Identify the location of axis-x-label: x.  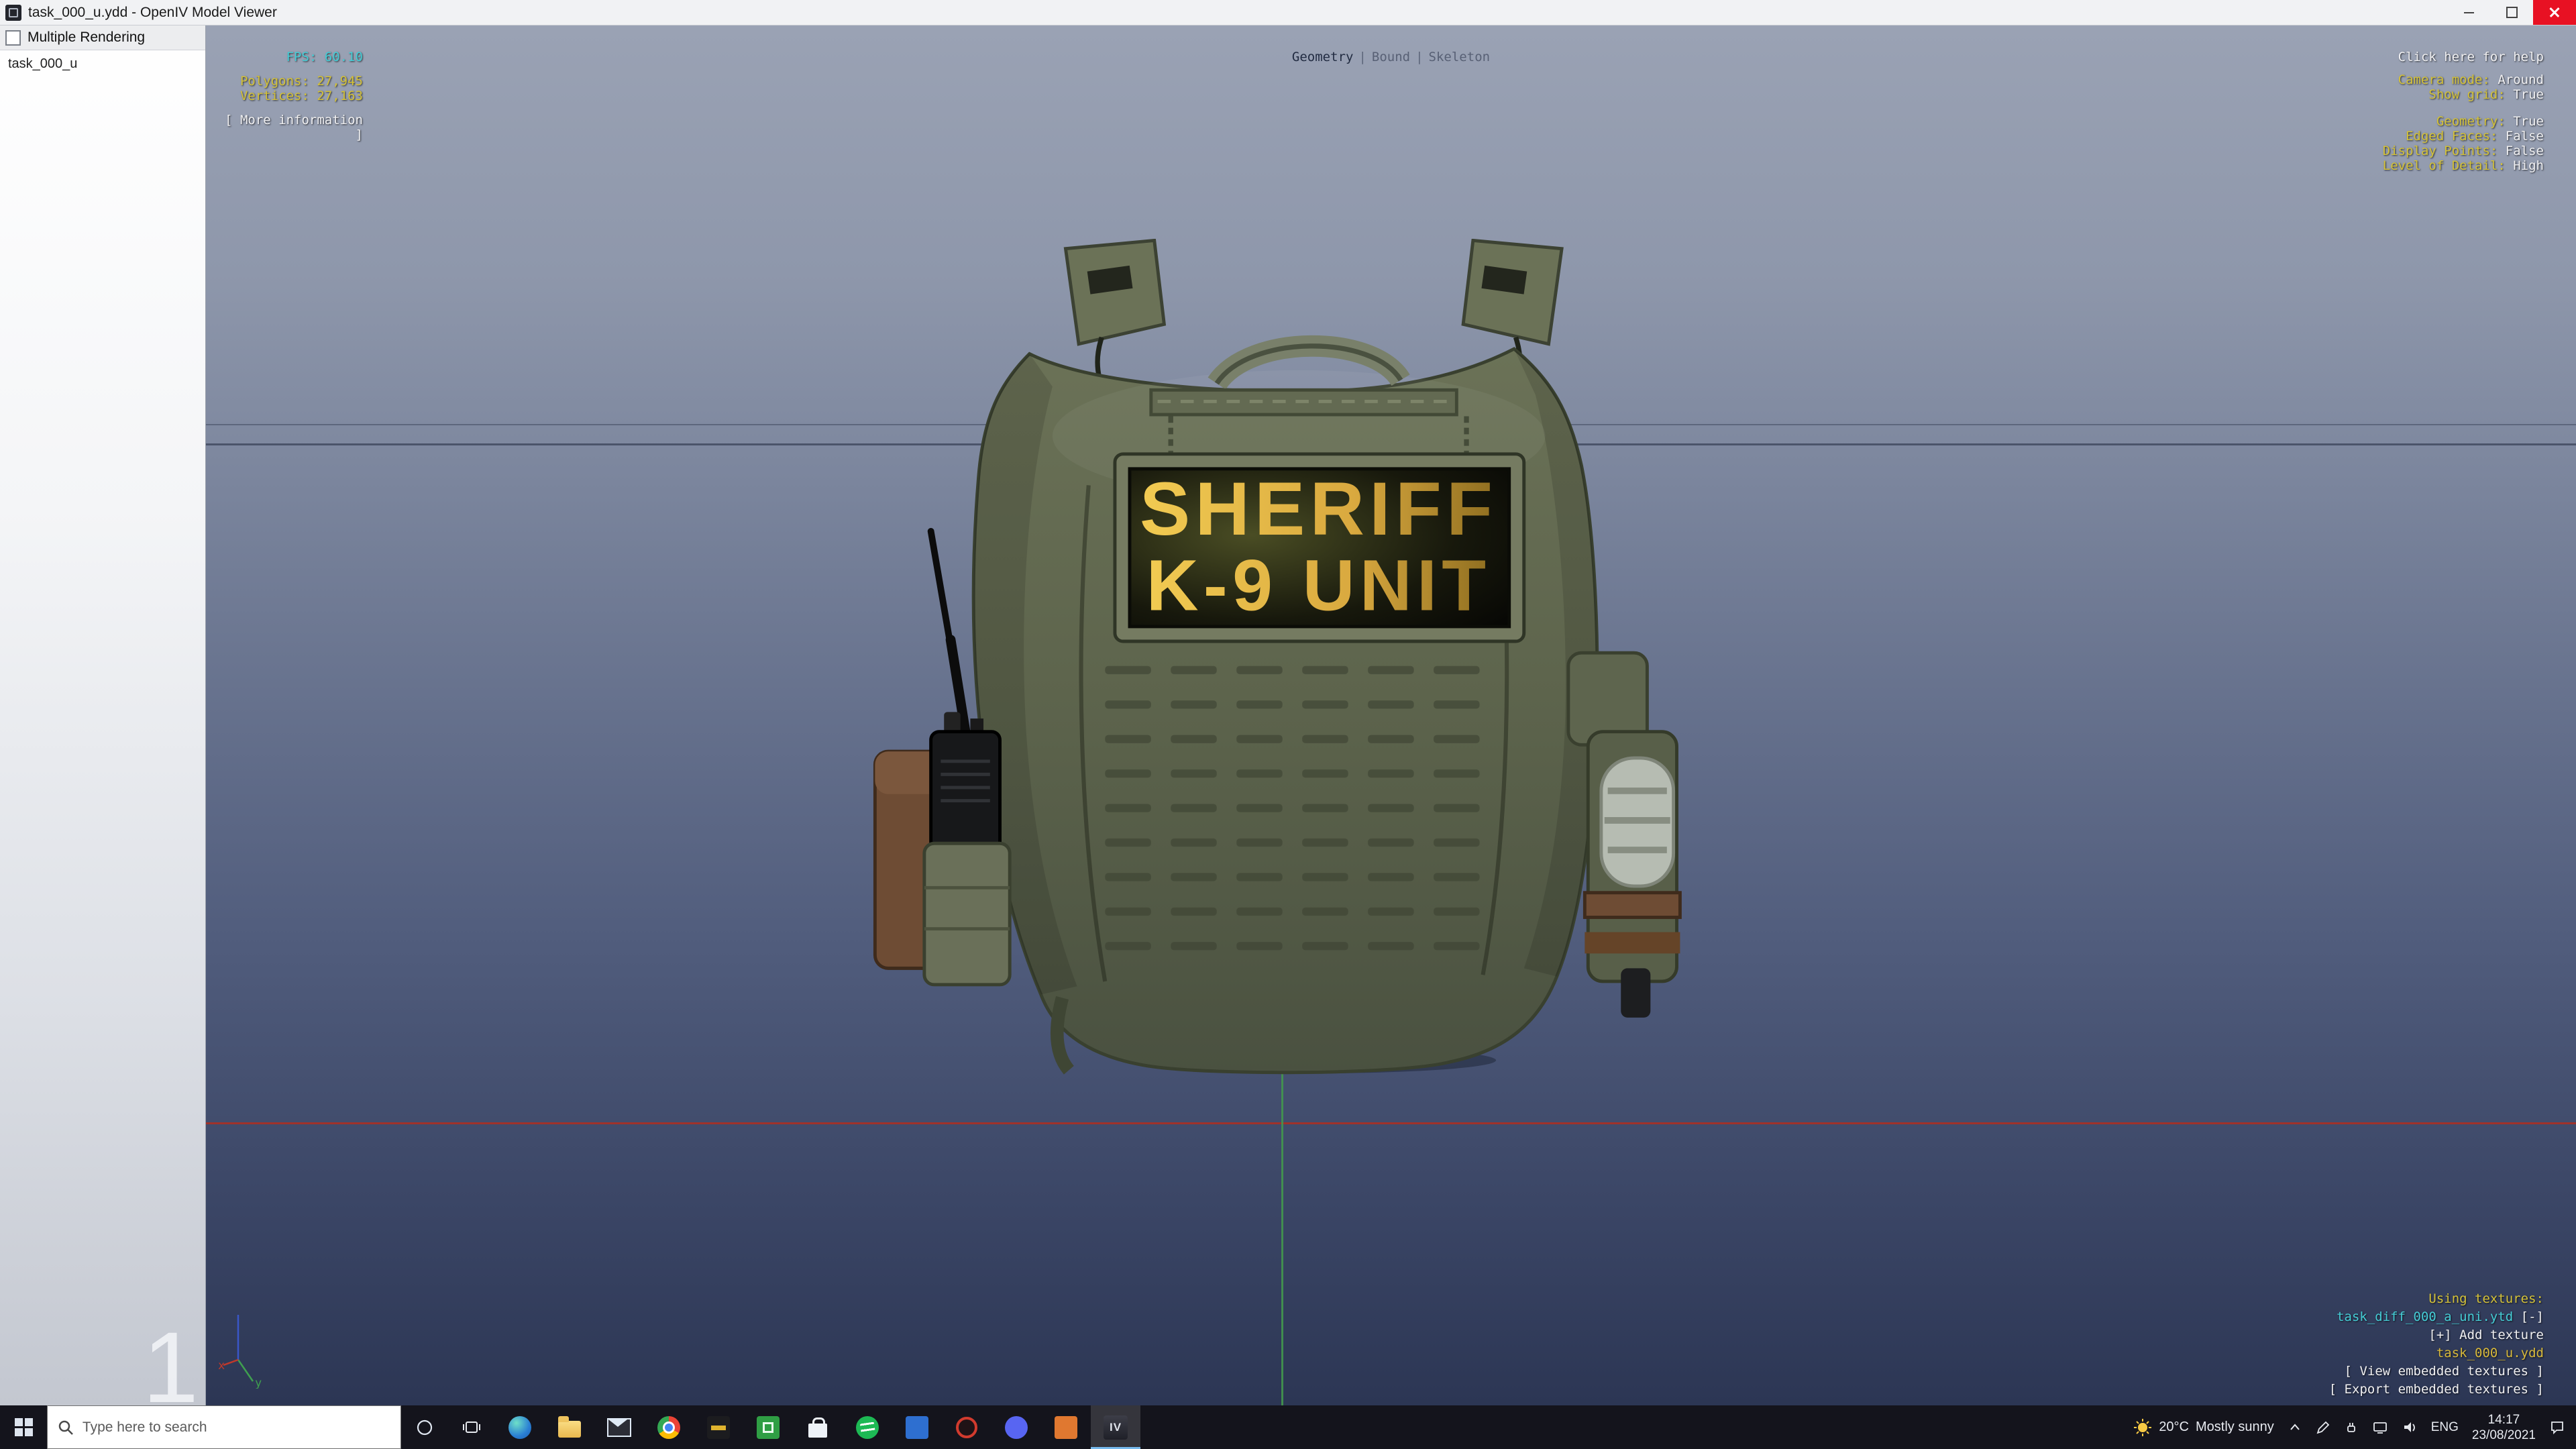
(221, 1366).